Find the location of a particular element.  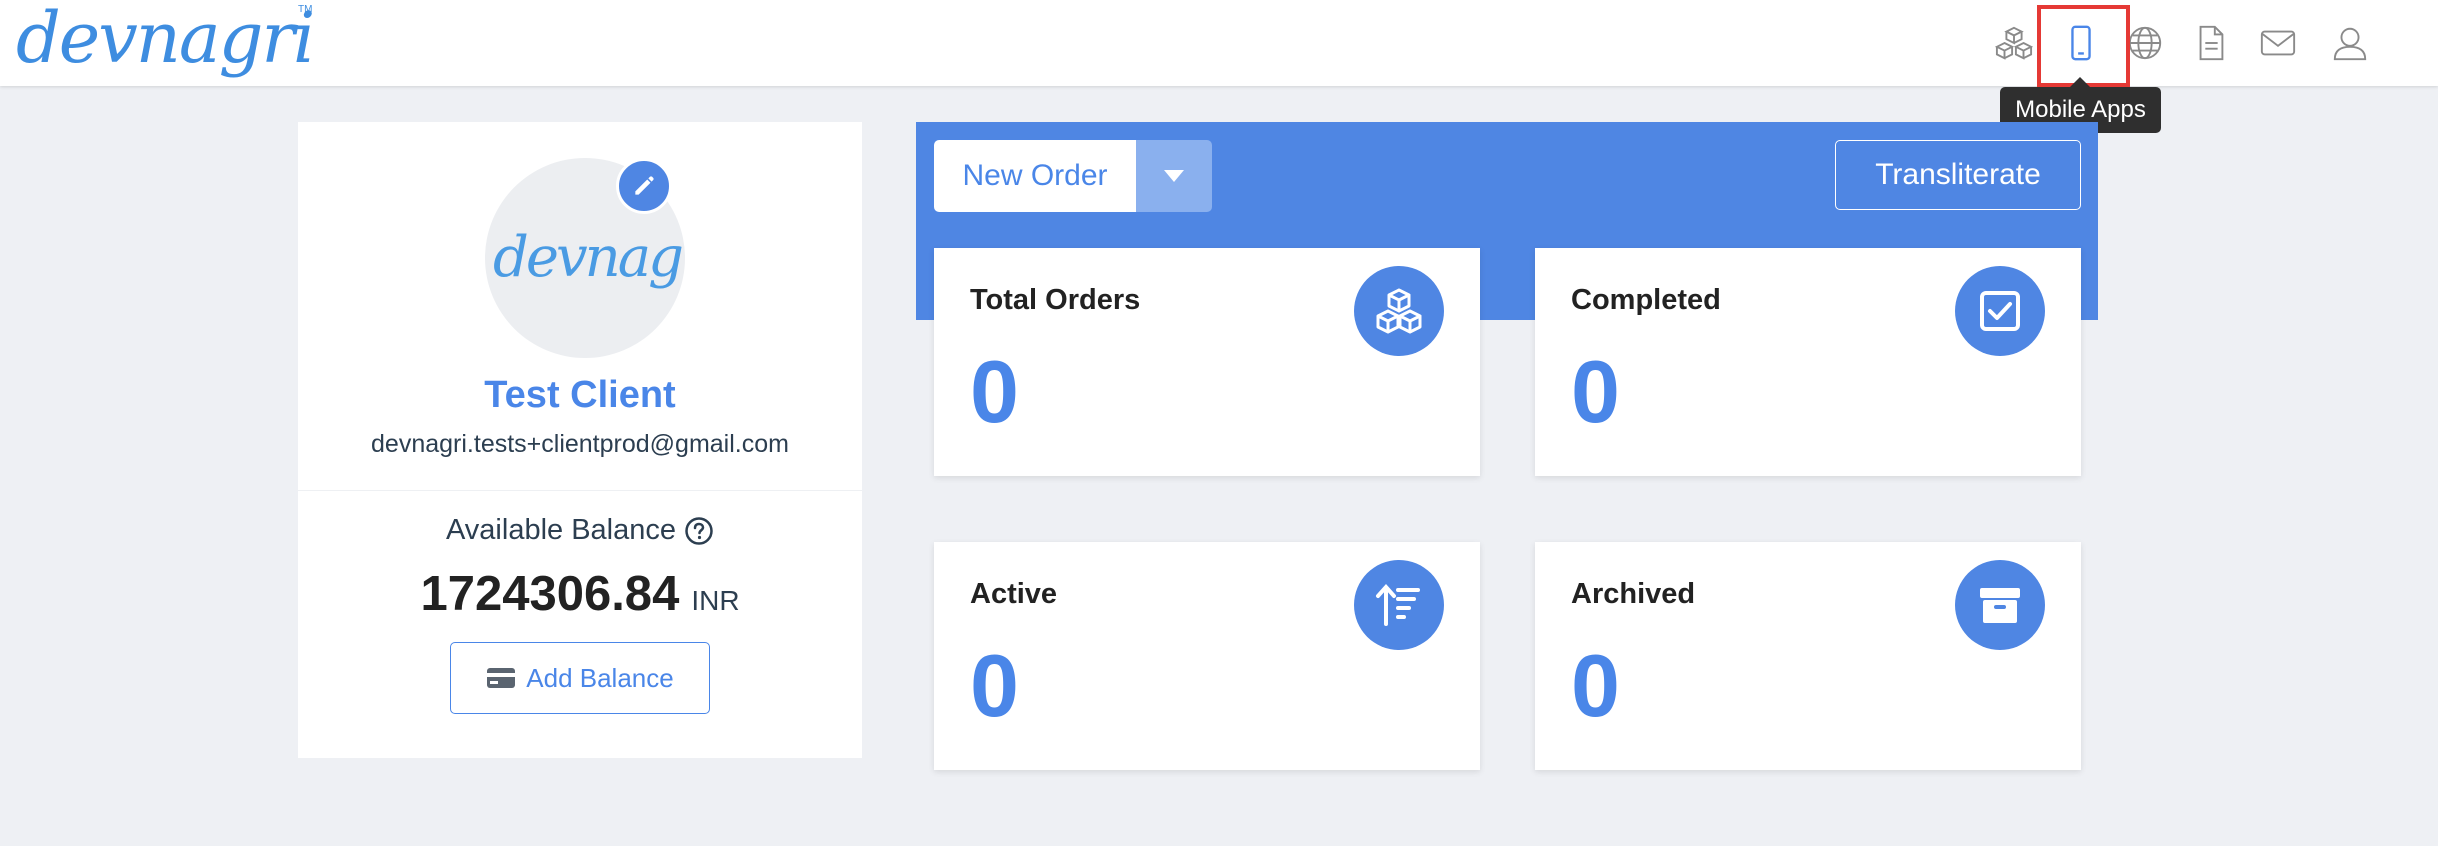

user-icon is located at coordinates (2350, 43).